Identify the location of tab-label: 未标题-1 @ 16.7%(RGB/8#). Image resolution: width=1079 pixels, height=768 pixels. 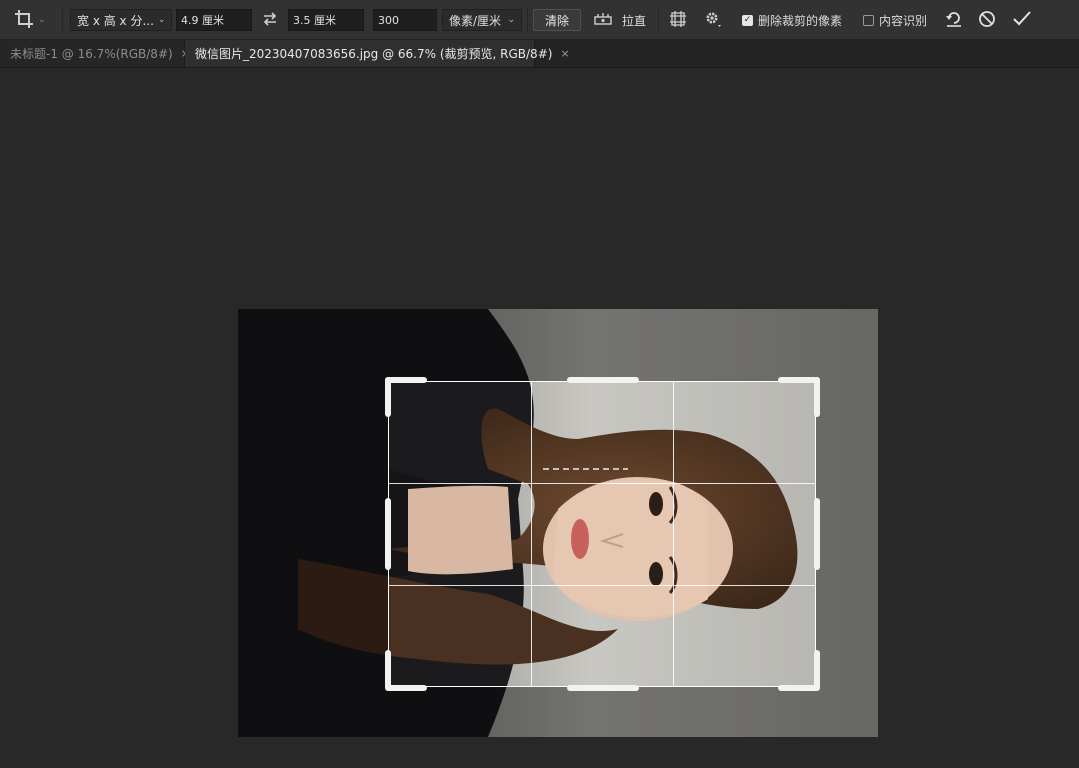
(91, 54).